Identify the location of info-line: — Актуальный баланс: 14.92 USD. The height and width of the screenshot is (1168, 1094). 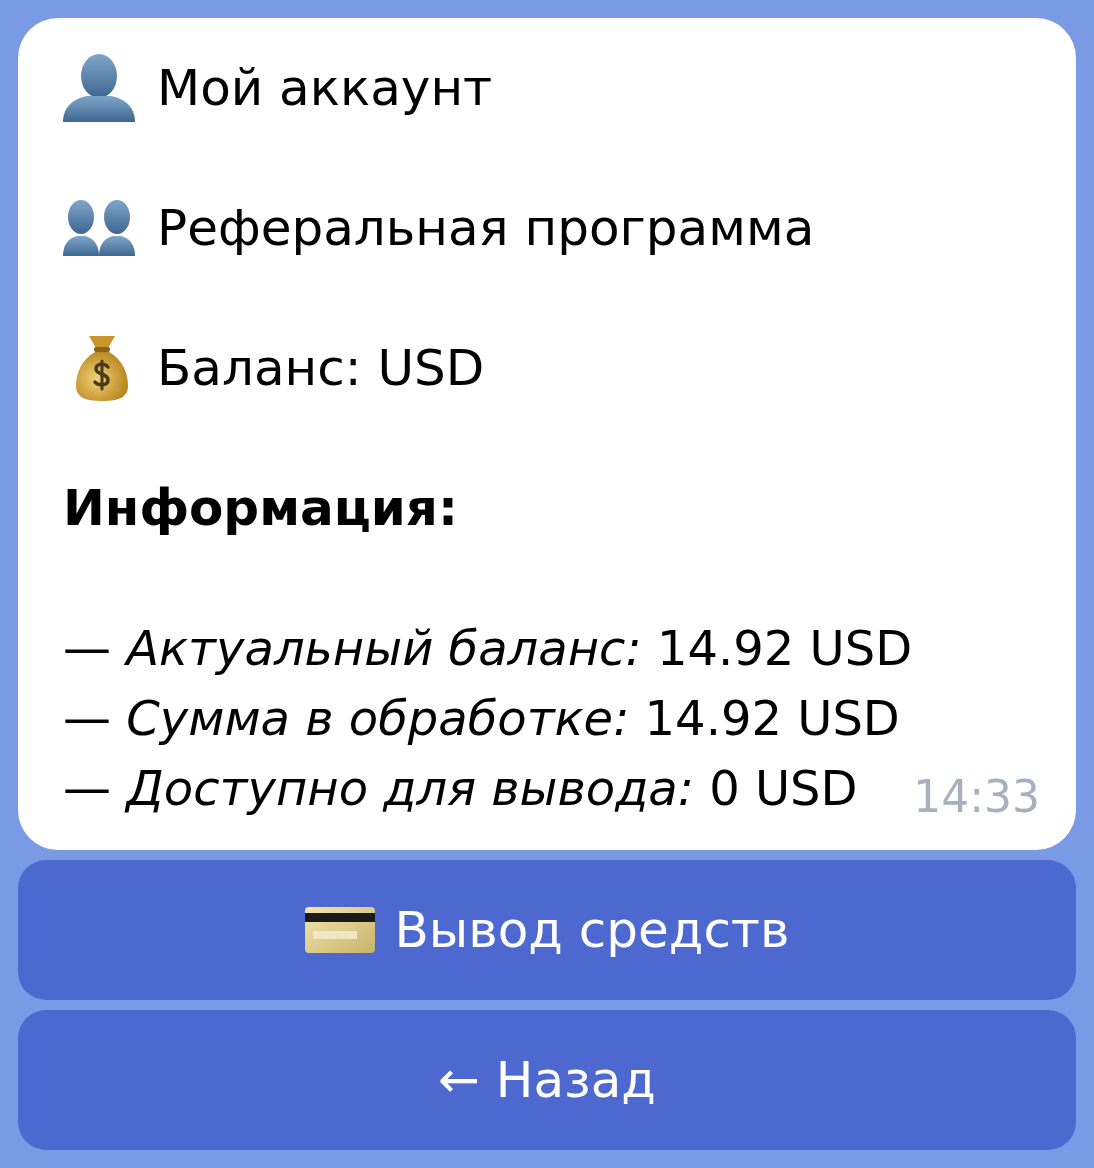
(488, 648).